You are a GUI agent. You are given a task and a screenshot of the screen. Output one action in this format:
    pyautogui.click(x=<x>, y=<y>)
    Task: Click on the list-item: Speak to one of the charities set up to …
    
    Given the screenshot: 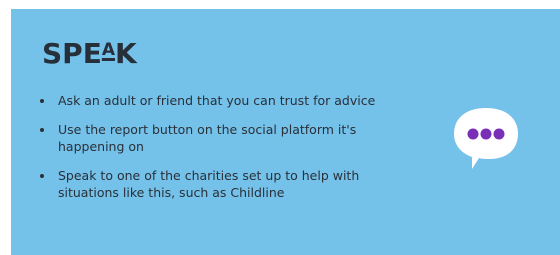 What is the action you would take?
    pyautogui.click(x=211, y=184)
    